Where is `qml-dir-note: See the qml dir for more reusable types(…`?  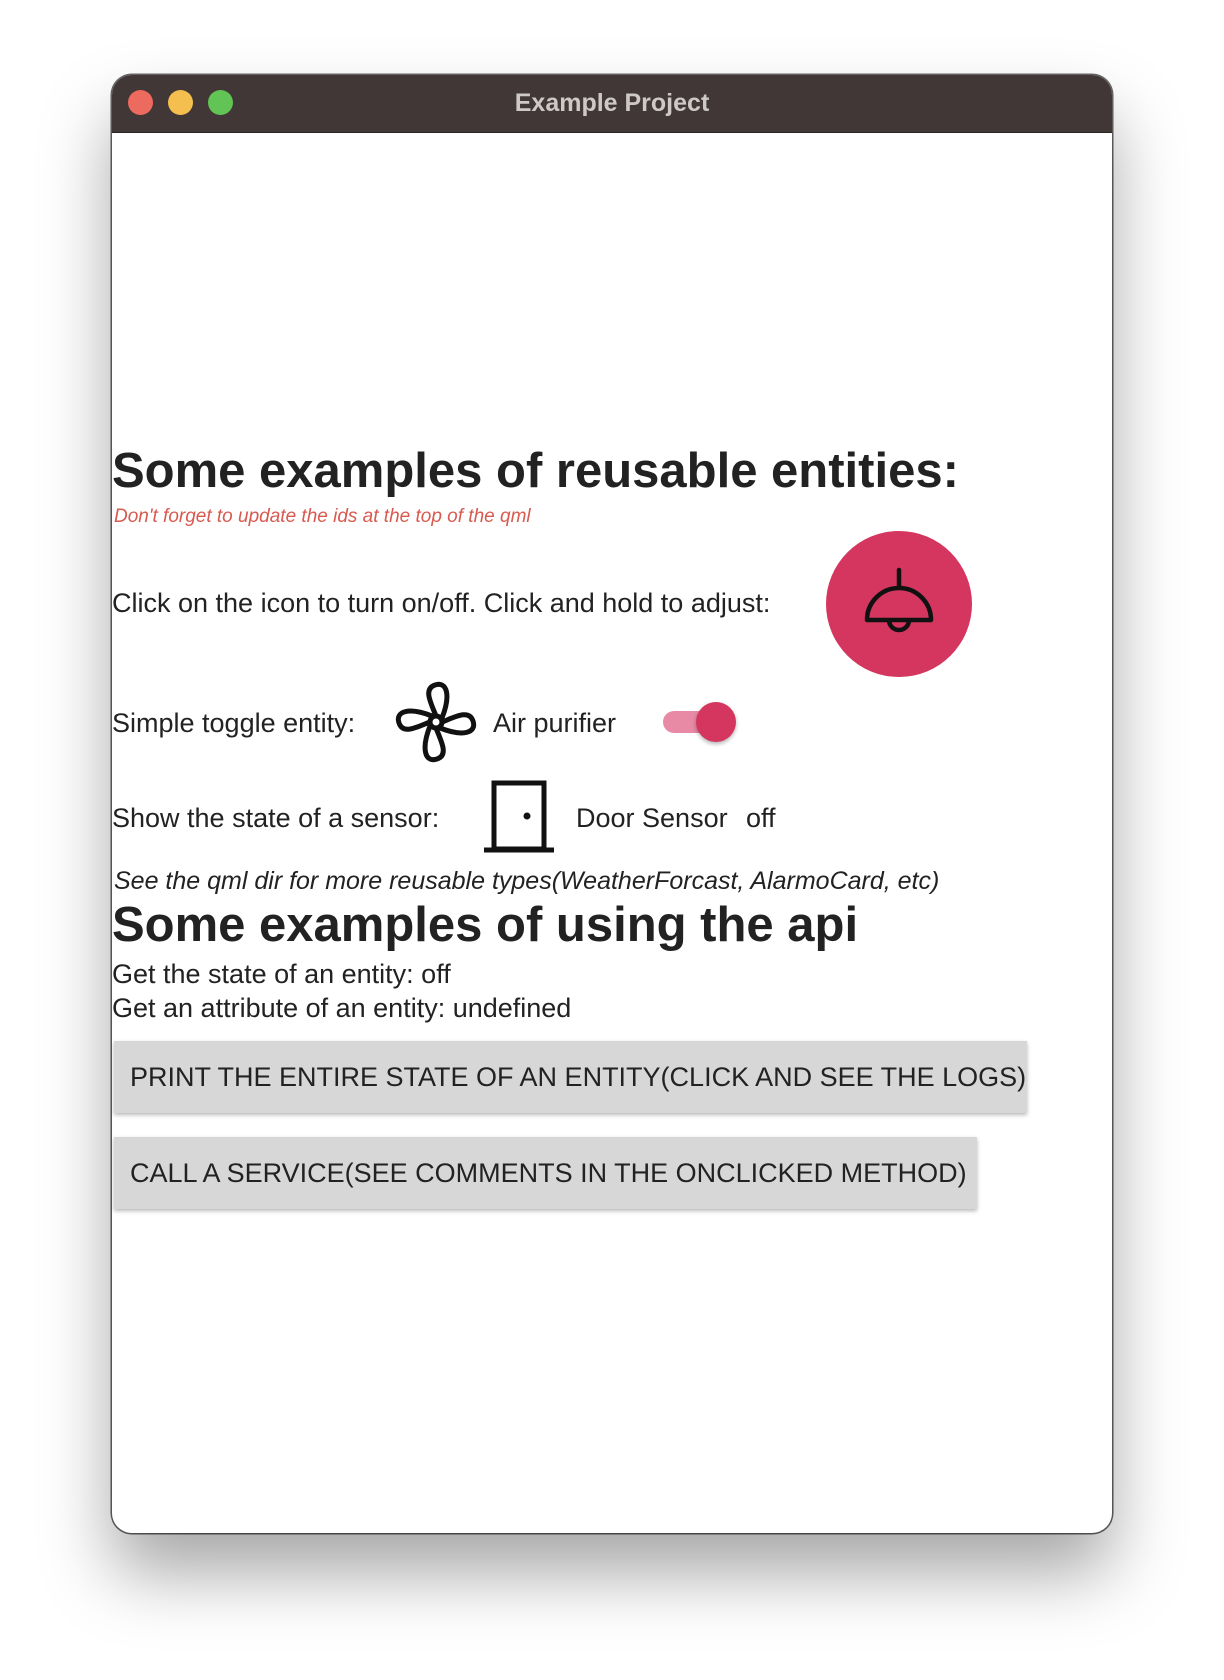
qml-dir-note: See the qml dir for more reusable types(… is located at coordinates (527, 881).